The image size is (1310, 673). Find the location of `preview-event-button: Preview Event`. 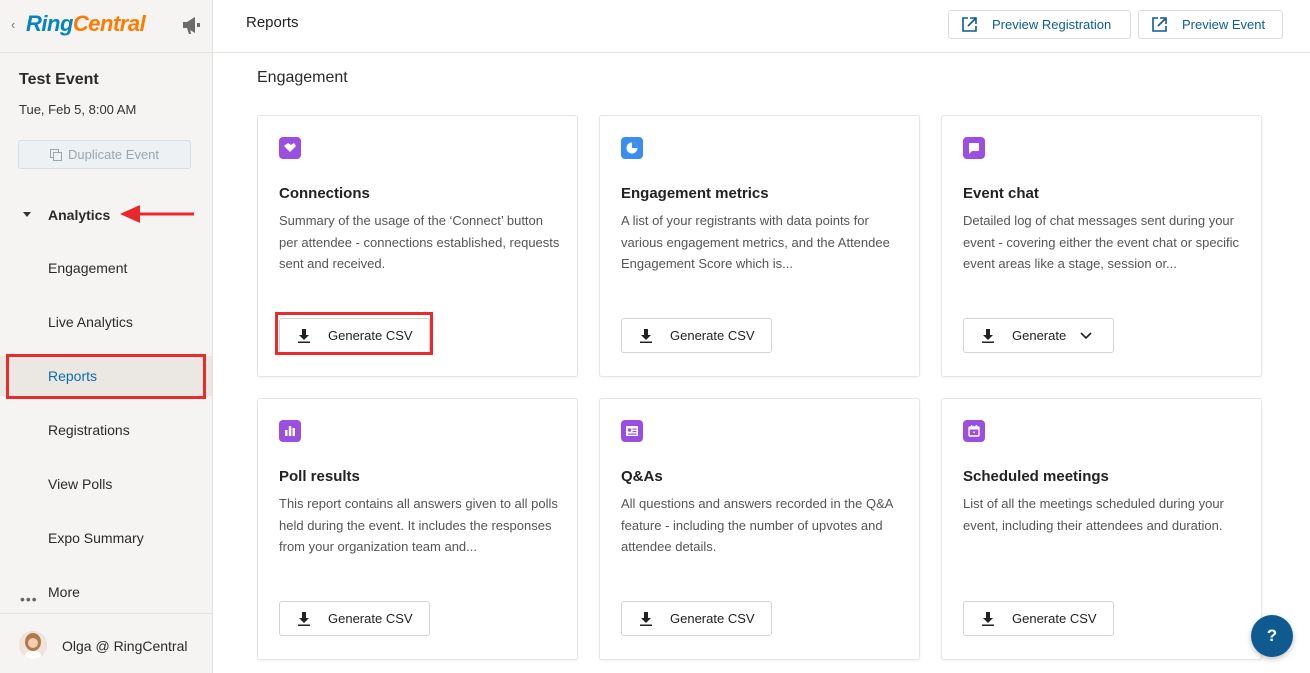

preview-event-button: Preview Event is located at coordinates (1210, 24).